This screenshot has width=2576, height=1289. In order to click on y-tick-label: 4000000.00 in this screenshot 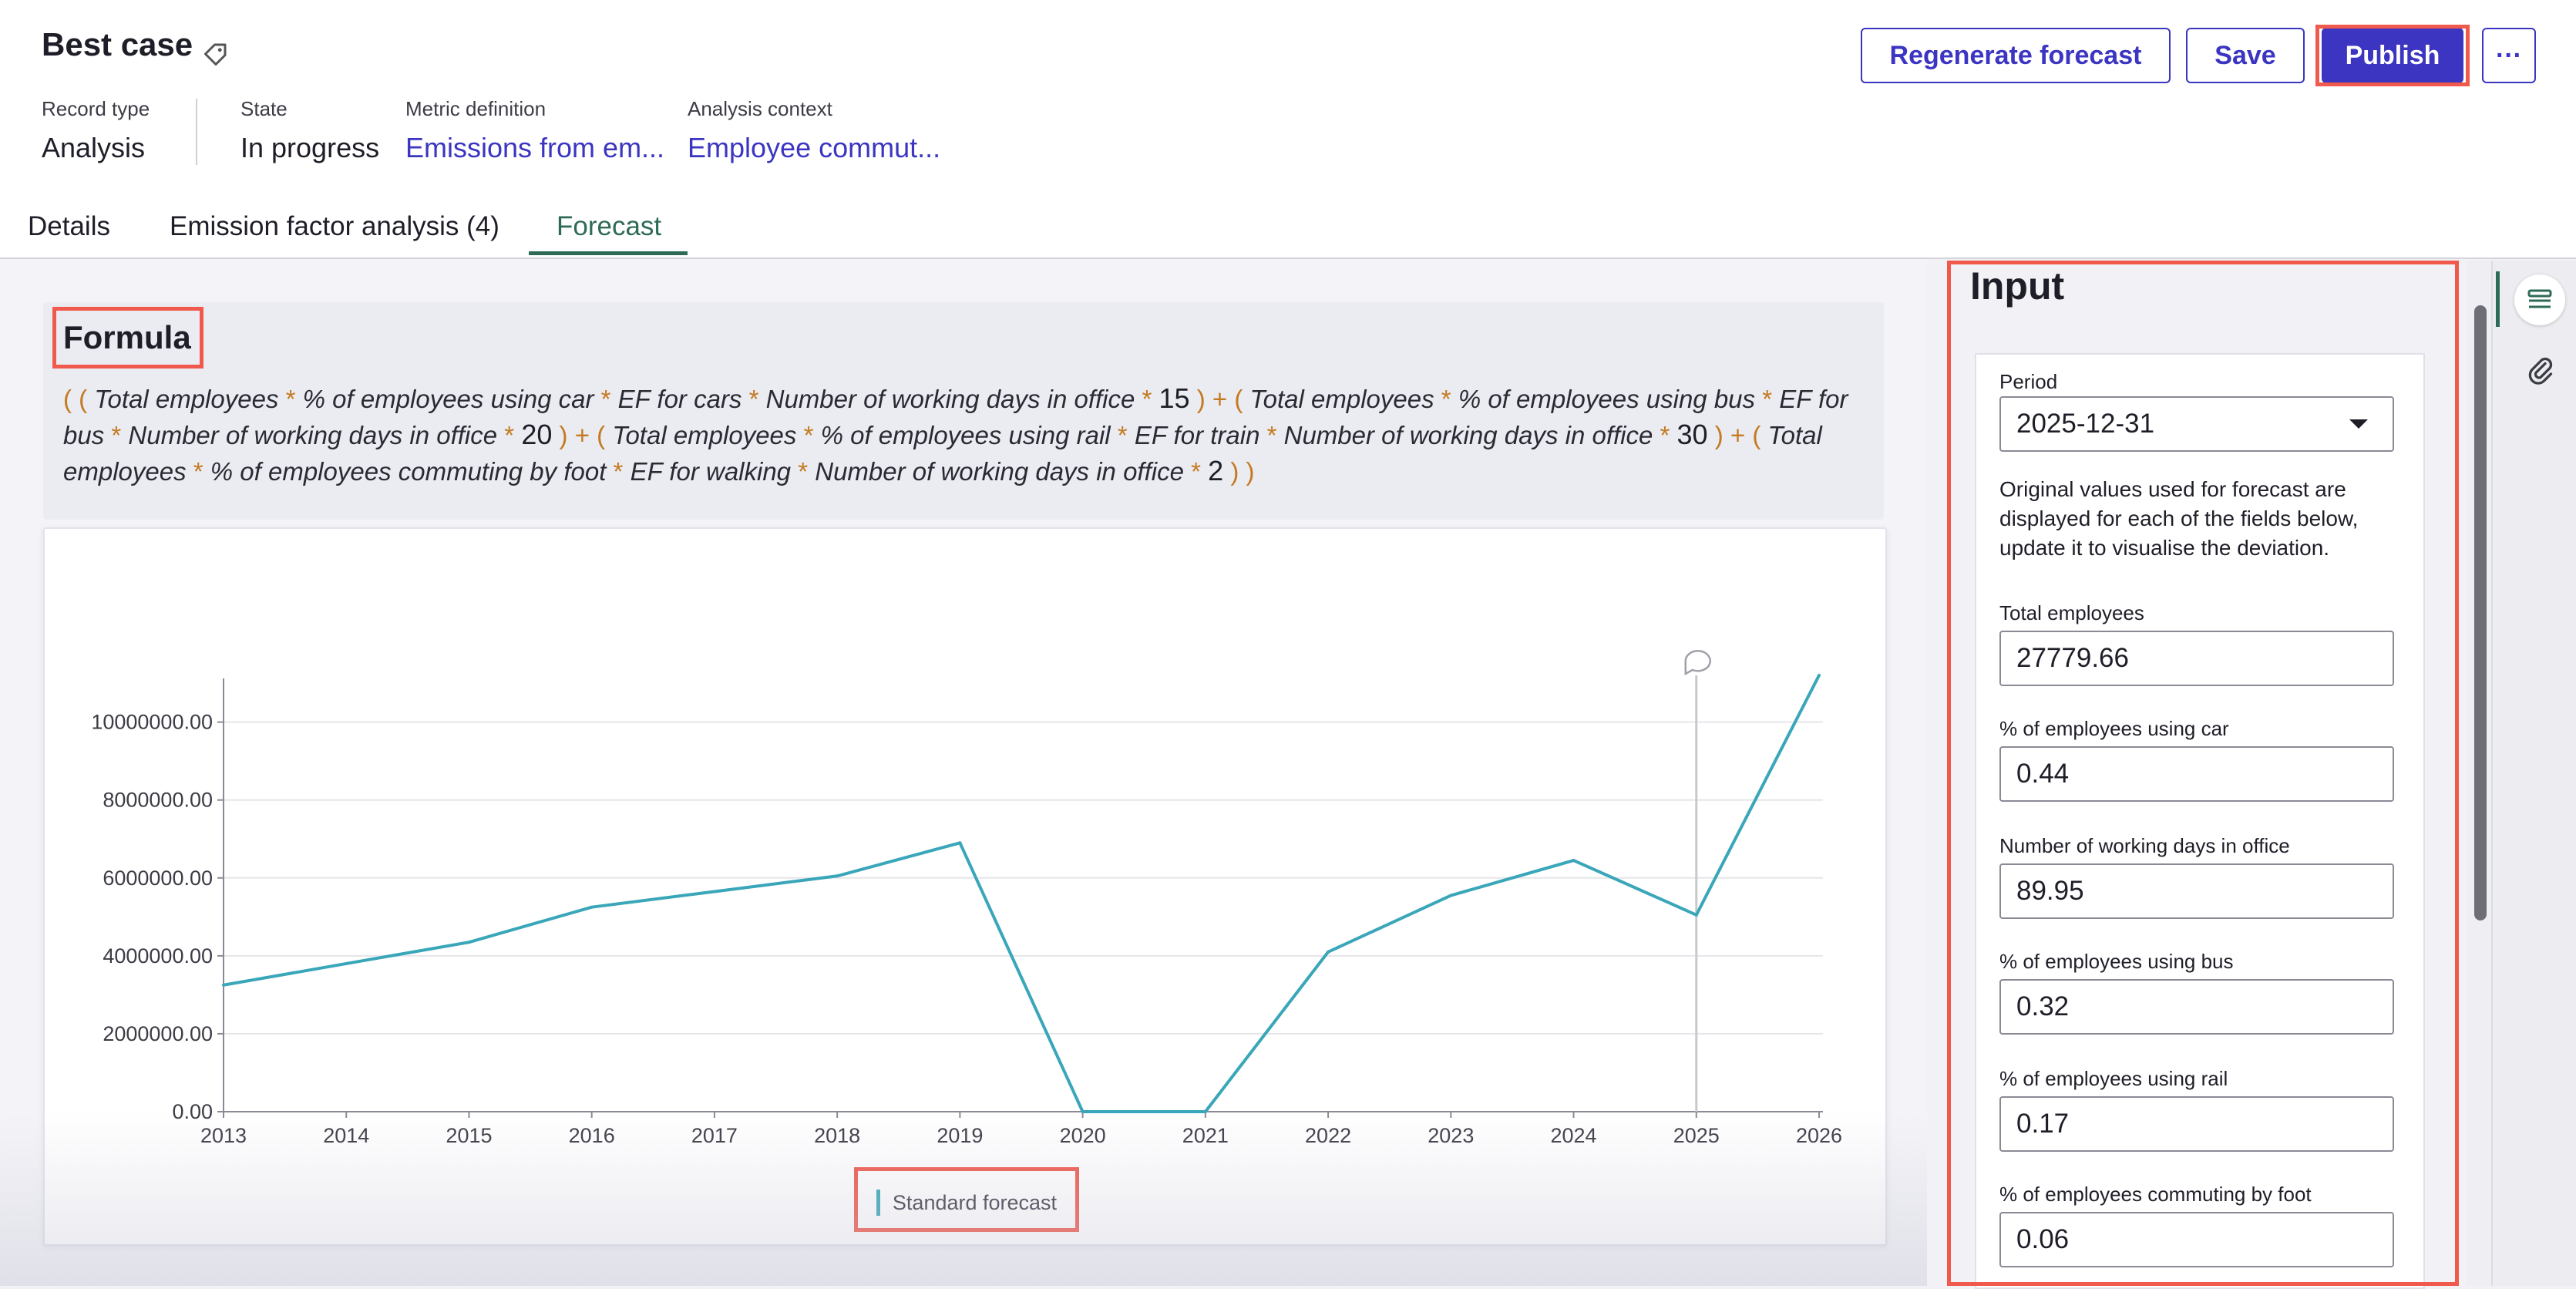, I will do `click(158, 956)`.